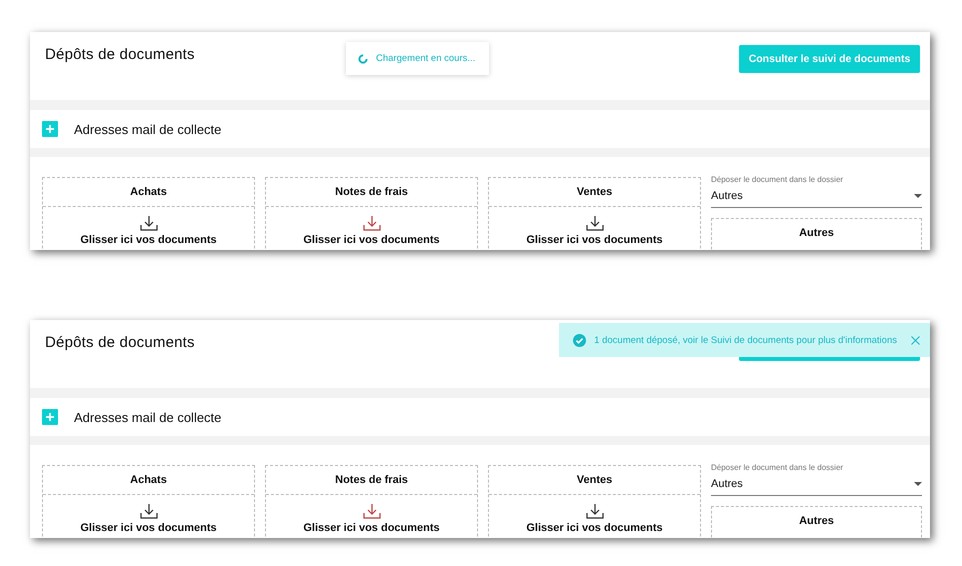 Image resolution: width=962 pixels, height=566 pixels. I want to click on close-icon, so click(915, 340).